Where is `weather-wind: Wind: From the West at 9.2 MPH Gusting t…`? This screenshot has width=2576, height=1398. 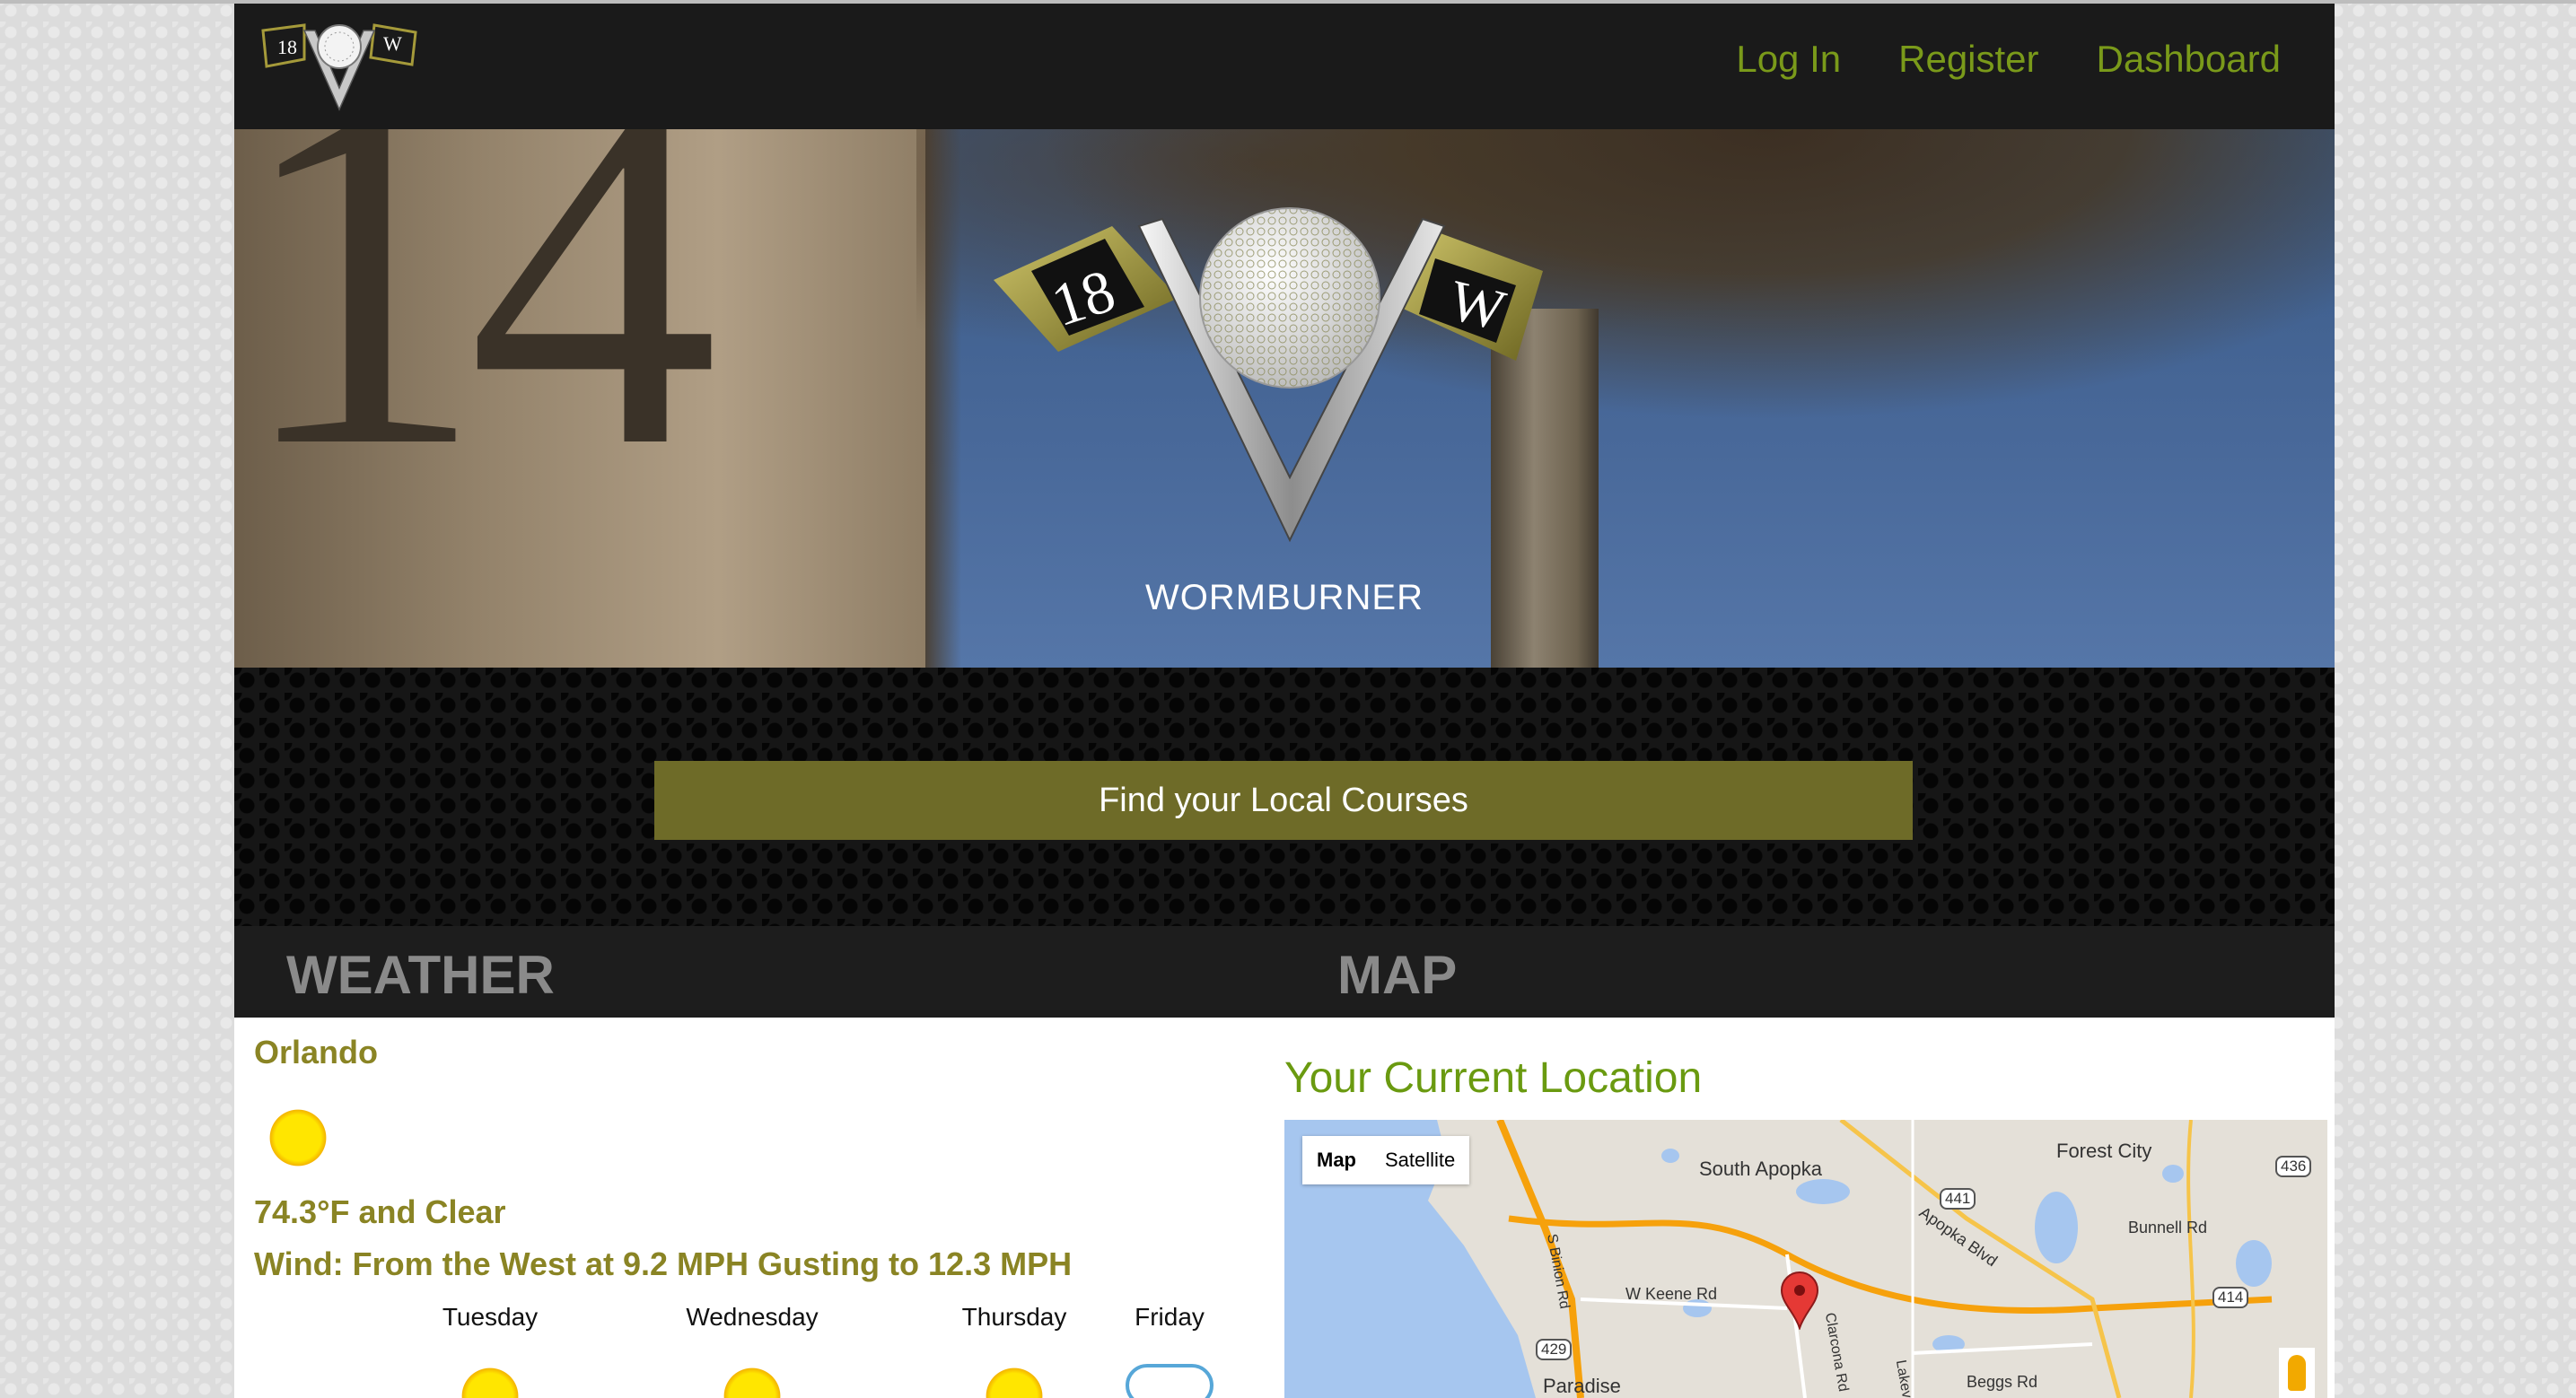
weather-wind: Wind: From the West at 9.2 MPH Gusting t… is located at coordinates (663, 1263).